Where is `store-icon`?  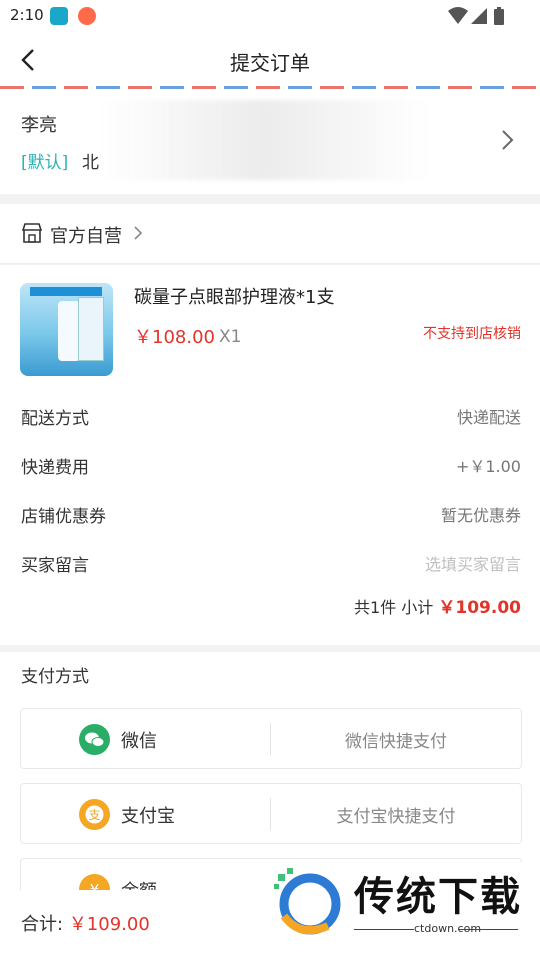 store-icon is located at coordinates (32, 233).